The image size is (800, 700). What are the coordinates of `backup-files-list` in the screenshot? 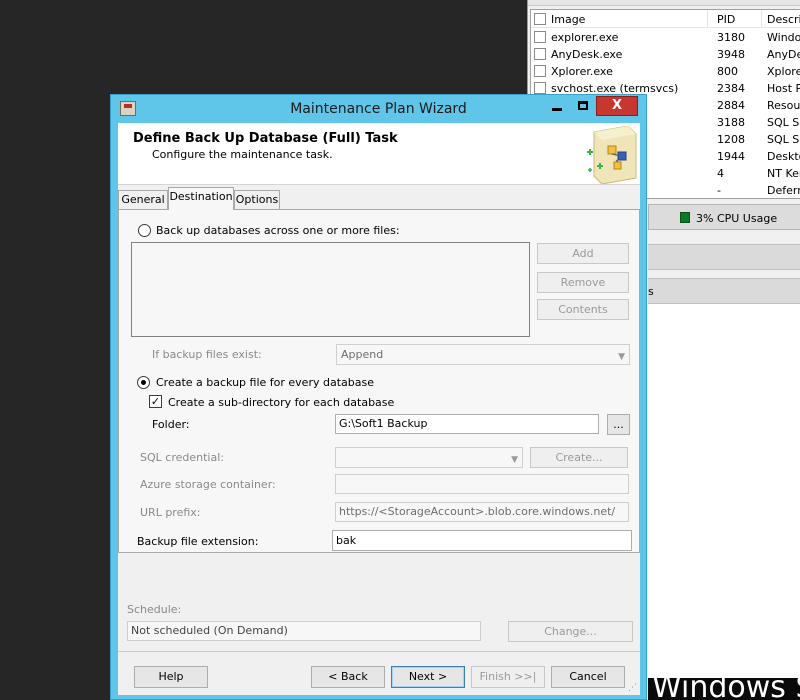 It's located at (330, 289).